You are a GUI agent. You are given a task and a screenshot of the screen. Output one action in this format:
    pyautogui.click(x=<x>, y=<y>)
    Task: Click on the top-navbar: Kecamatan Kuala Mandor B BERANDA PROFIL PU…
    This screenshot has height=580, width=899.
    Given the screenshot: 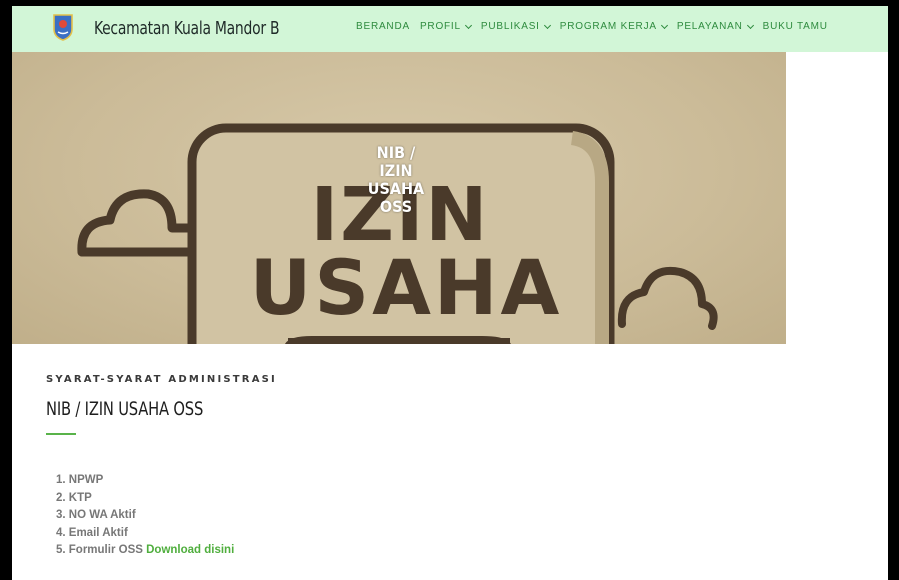 What is the action you would take?
    pyautogui.click(x=450, y=29)
    